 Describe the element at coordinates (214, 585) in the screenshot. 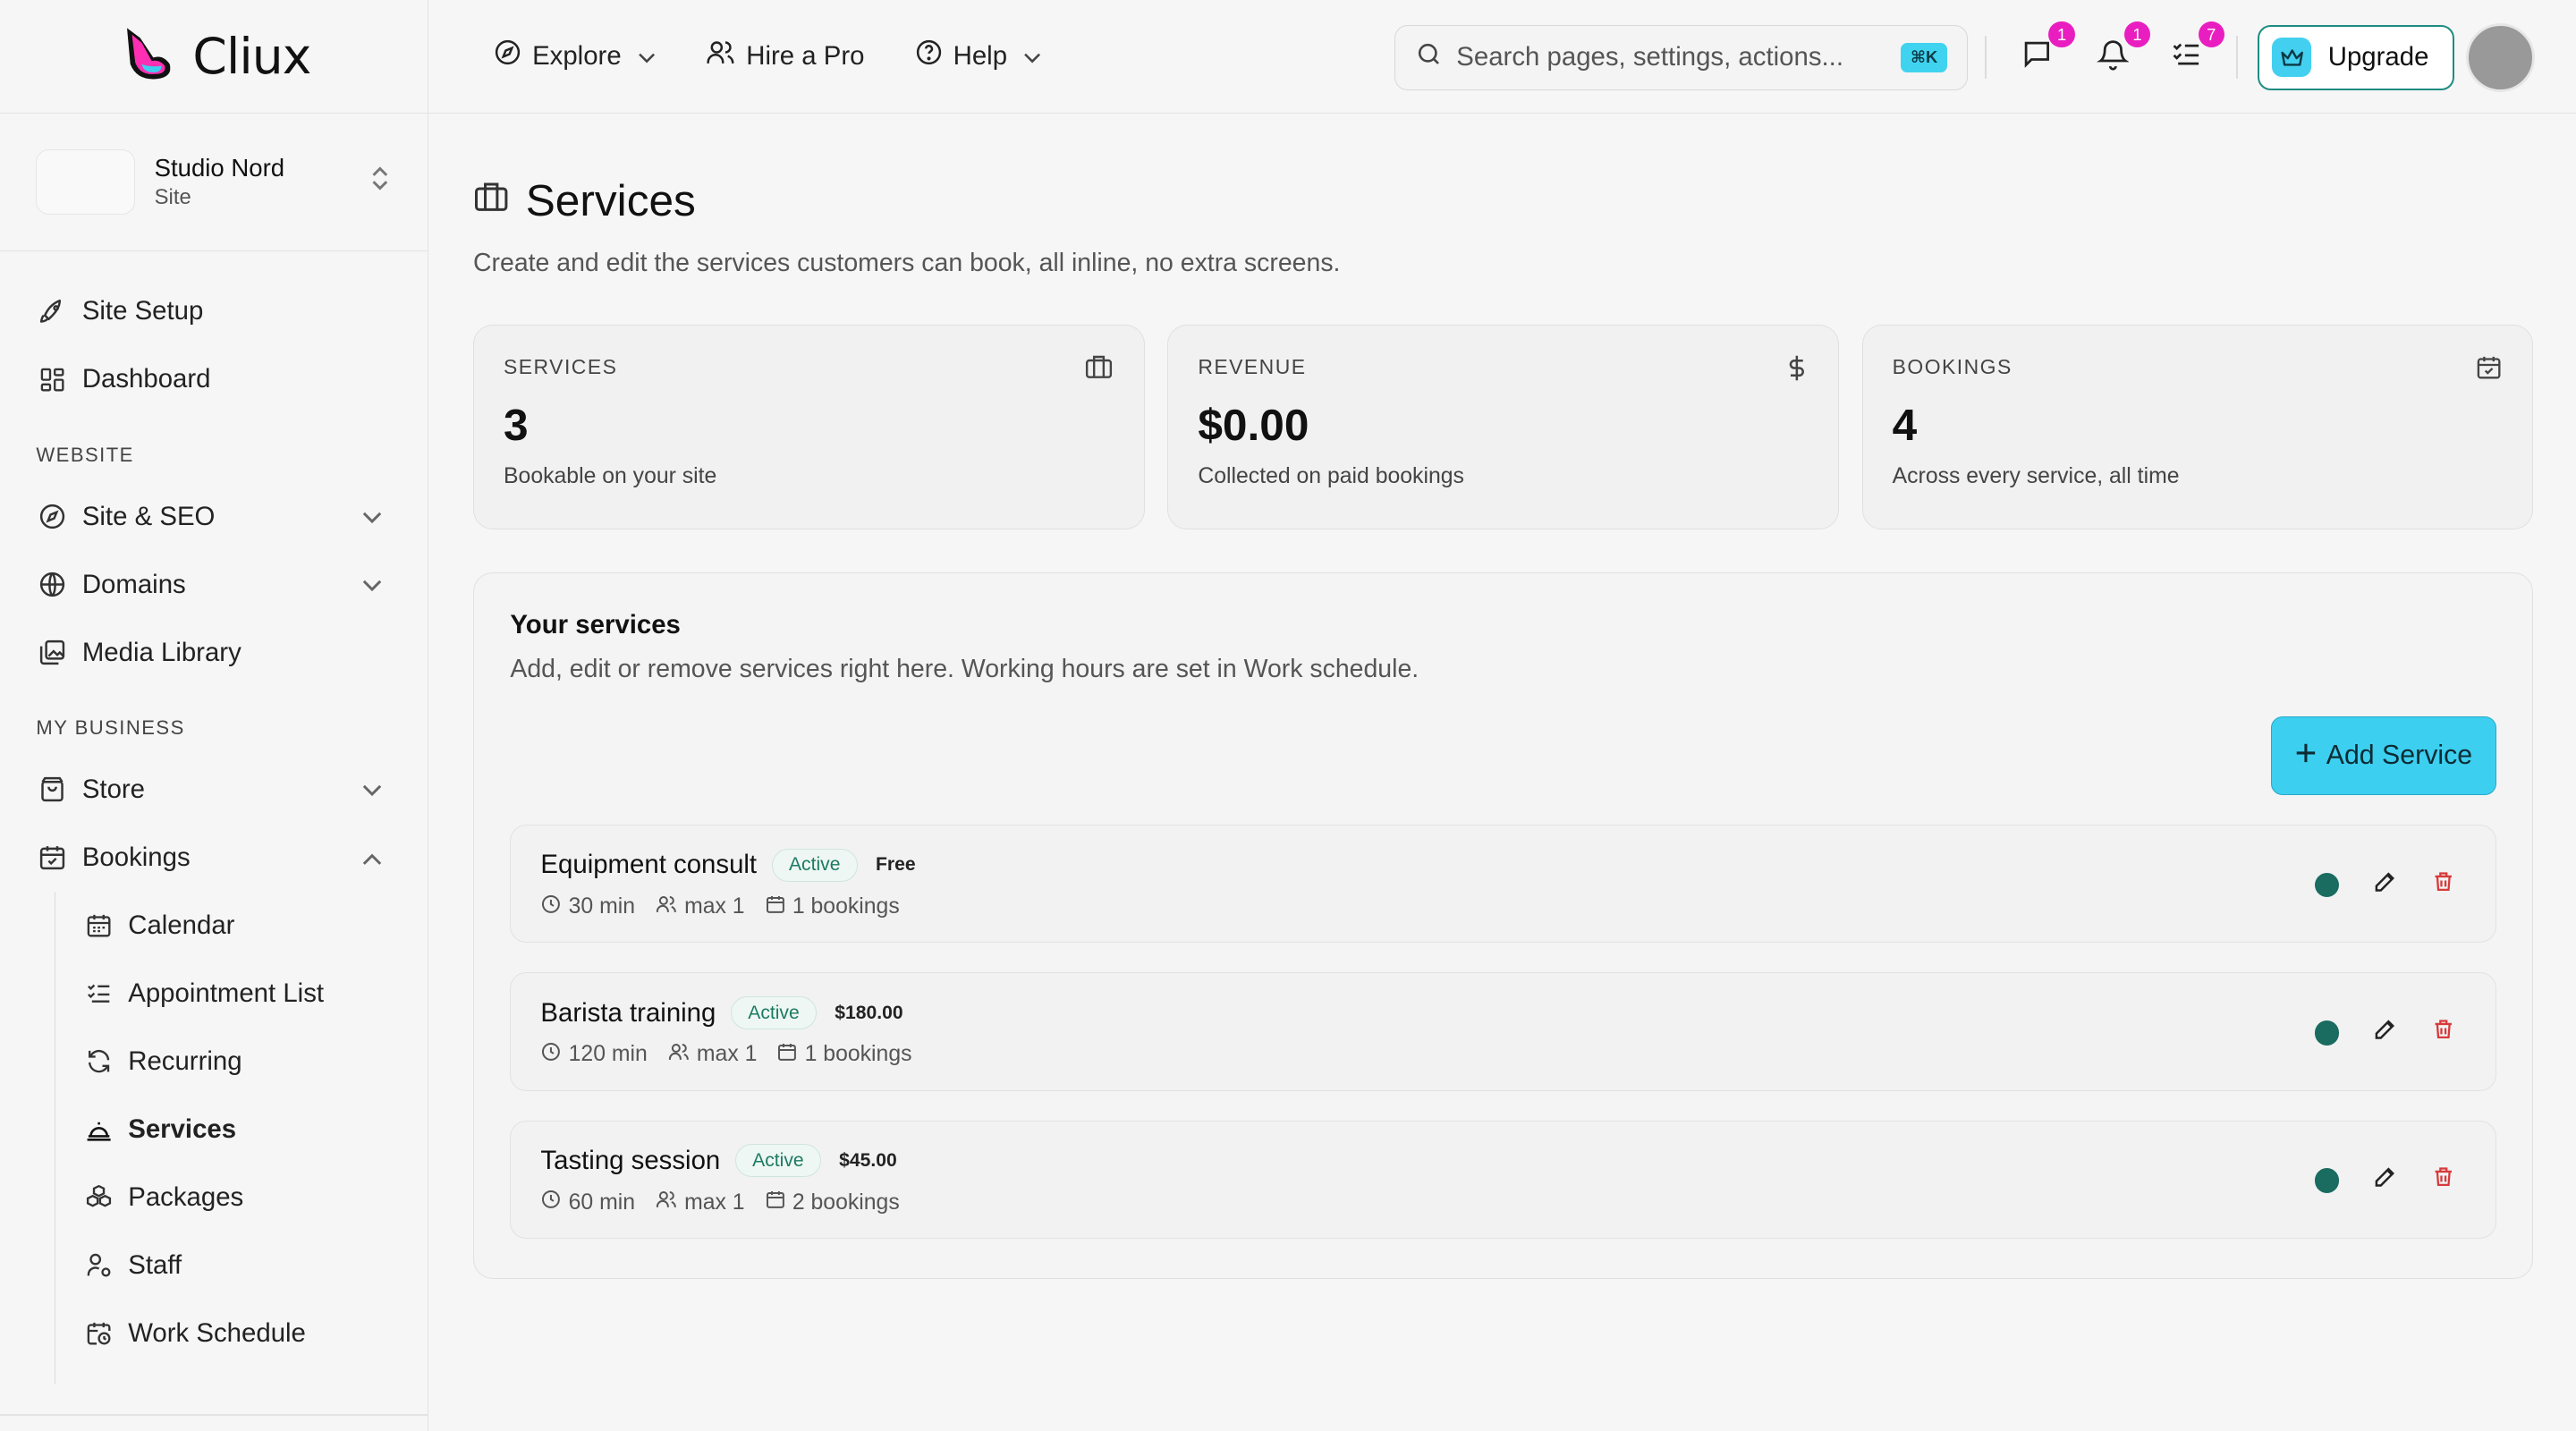

I see `sidebar-item-domains: Domains` at that location.